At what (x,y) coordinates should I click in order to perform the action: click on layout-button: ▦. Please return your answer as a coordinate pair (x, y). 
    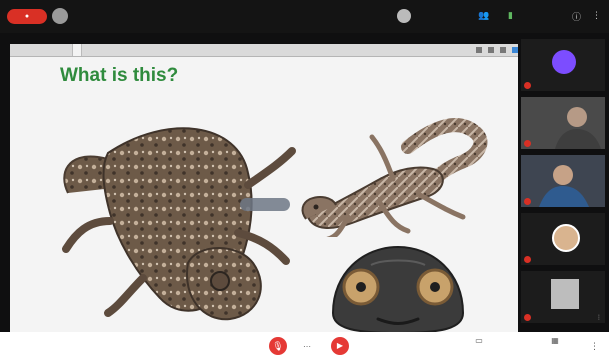
    Looking at the image, I should click on (555, 341).